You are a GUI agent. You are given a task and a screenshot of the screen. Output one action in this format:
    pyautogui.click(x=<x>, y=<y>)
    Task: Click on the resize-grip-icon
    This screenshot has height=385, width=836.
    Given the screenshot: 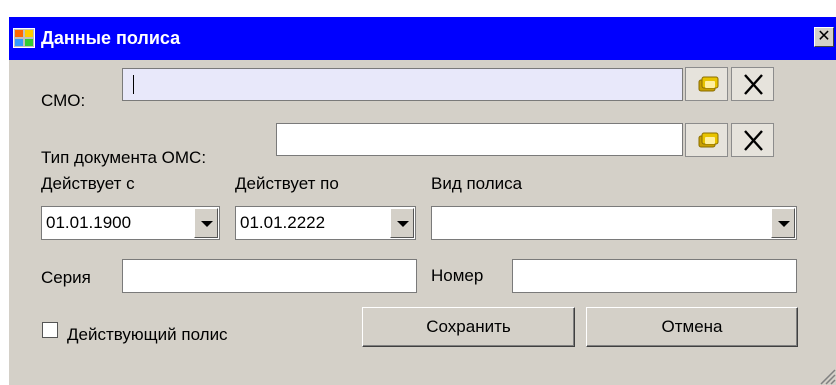 What is the action you would take?
    pyautogui.click(x=826, y=375)
    